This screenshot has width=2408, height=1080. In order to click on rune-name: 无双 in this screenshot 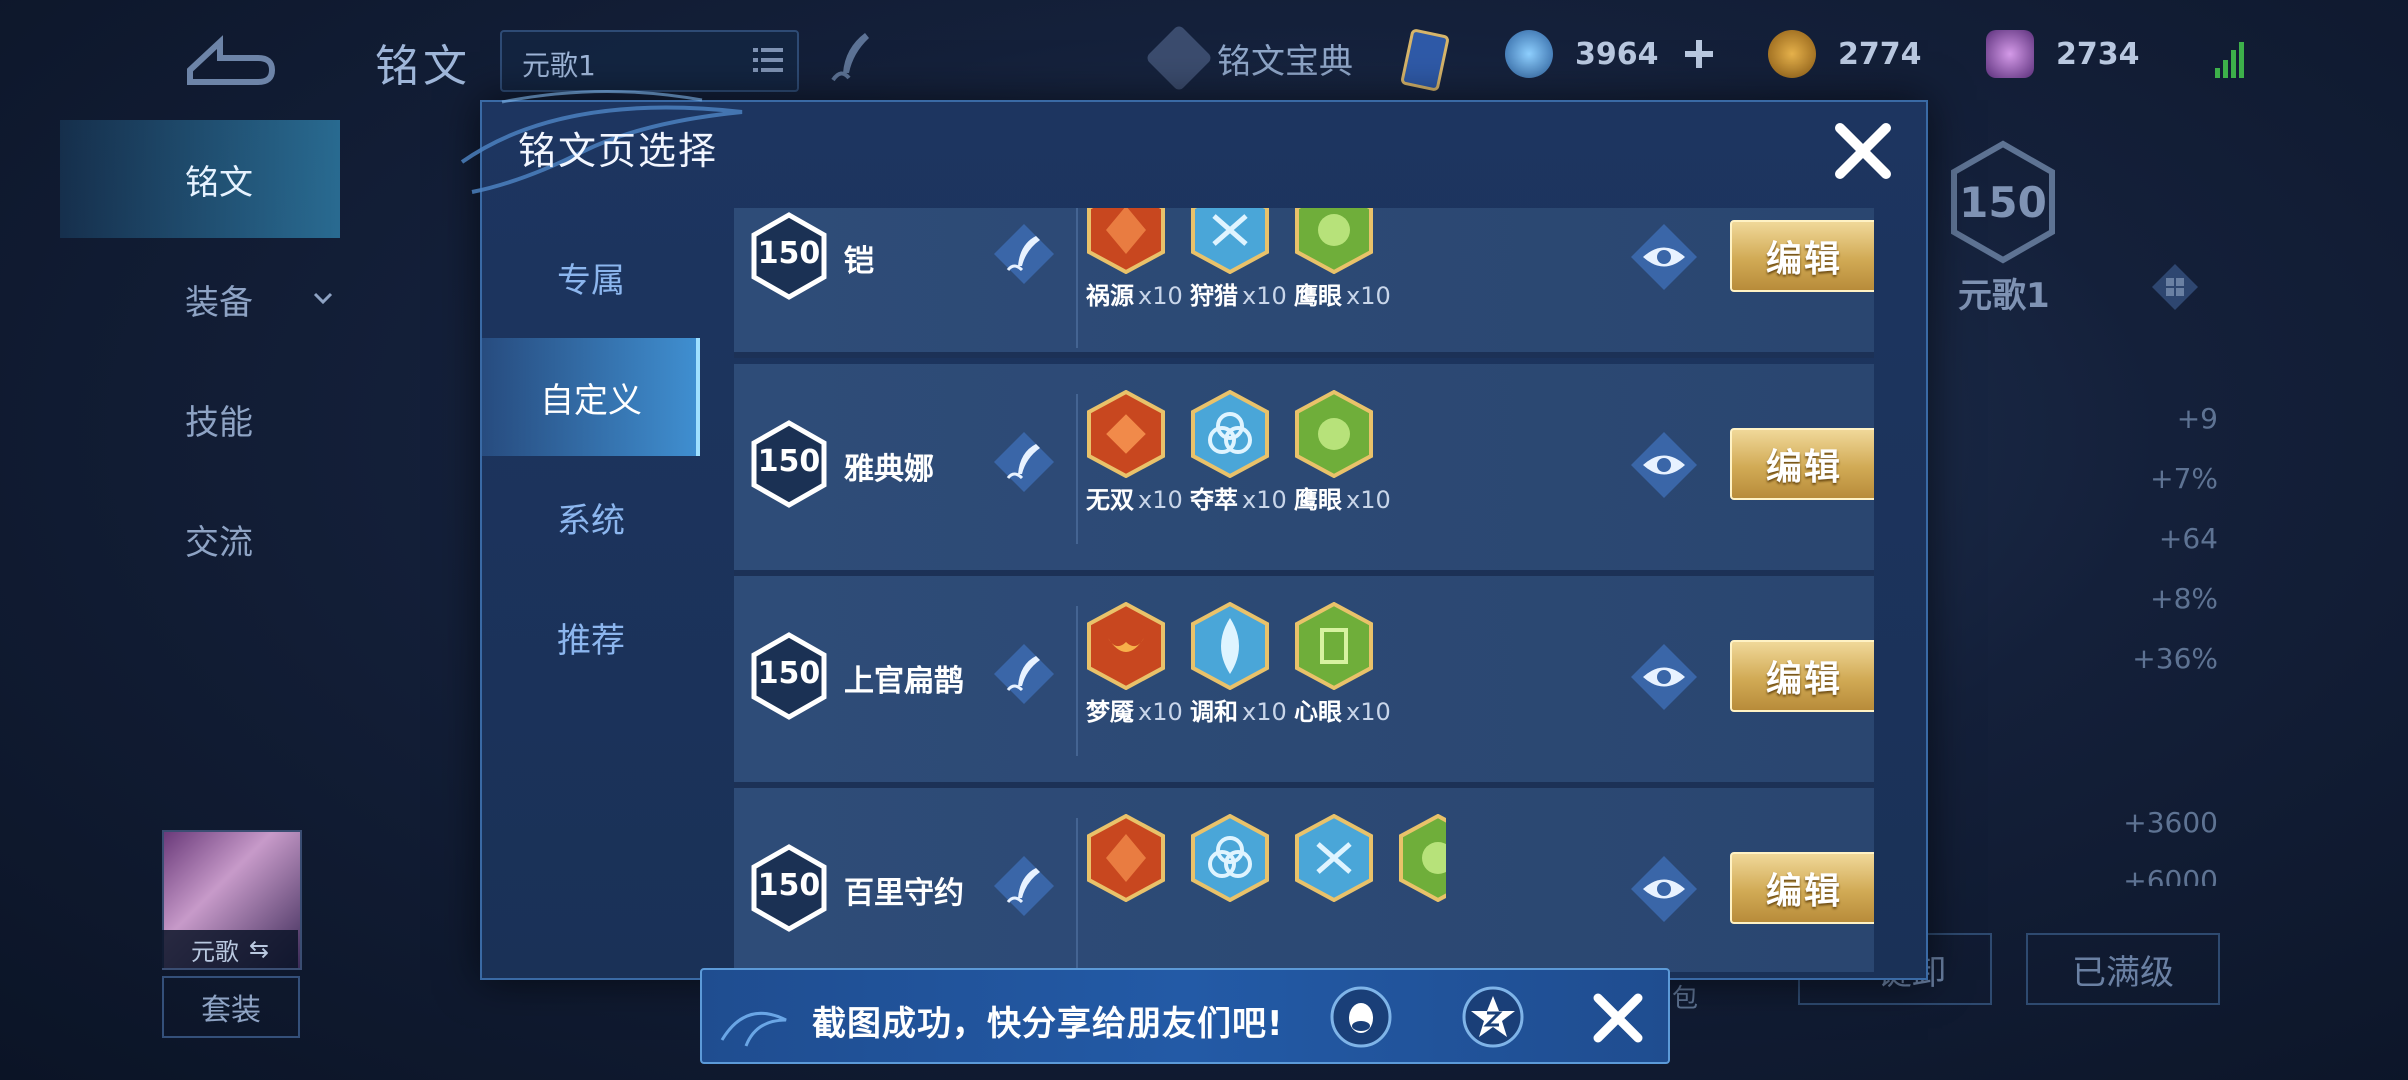, I will do `click(1110, 500)`.